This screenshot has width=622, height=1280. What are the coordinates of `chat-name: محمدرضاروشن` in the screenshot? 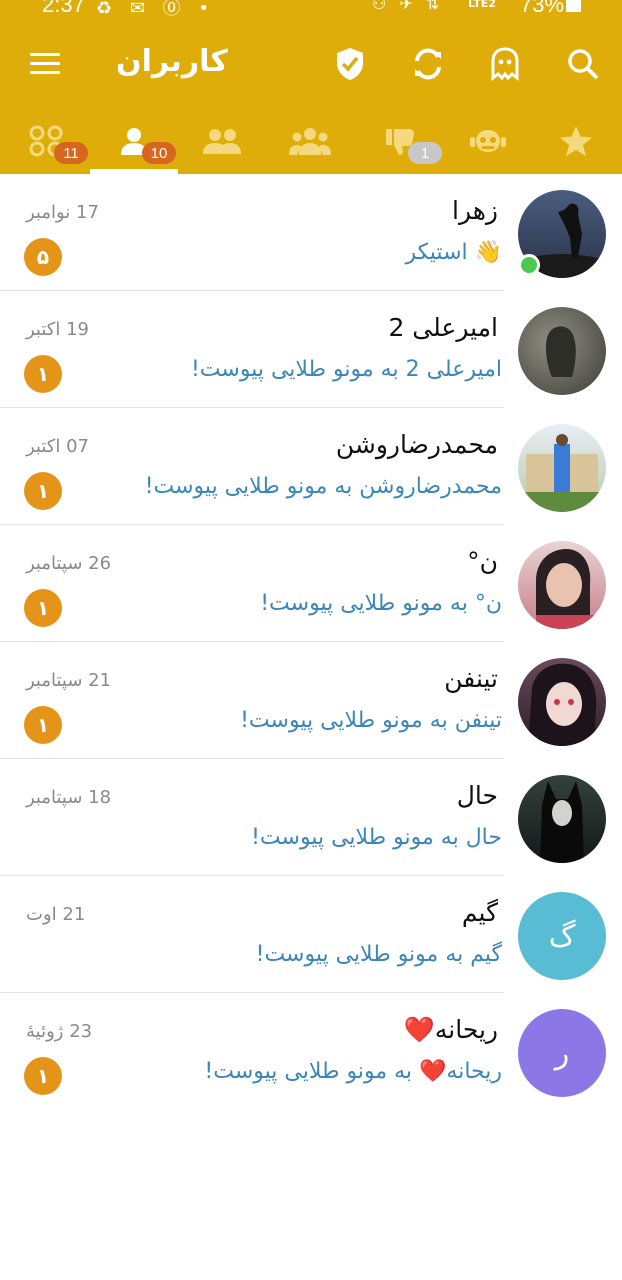 It's located at (416, 444).